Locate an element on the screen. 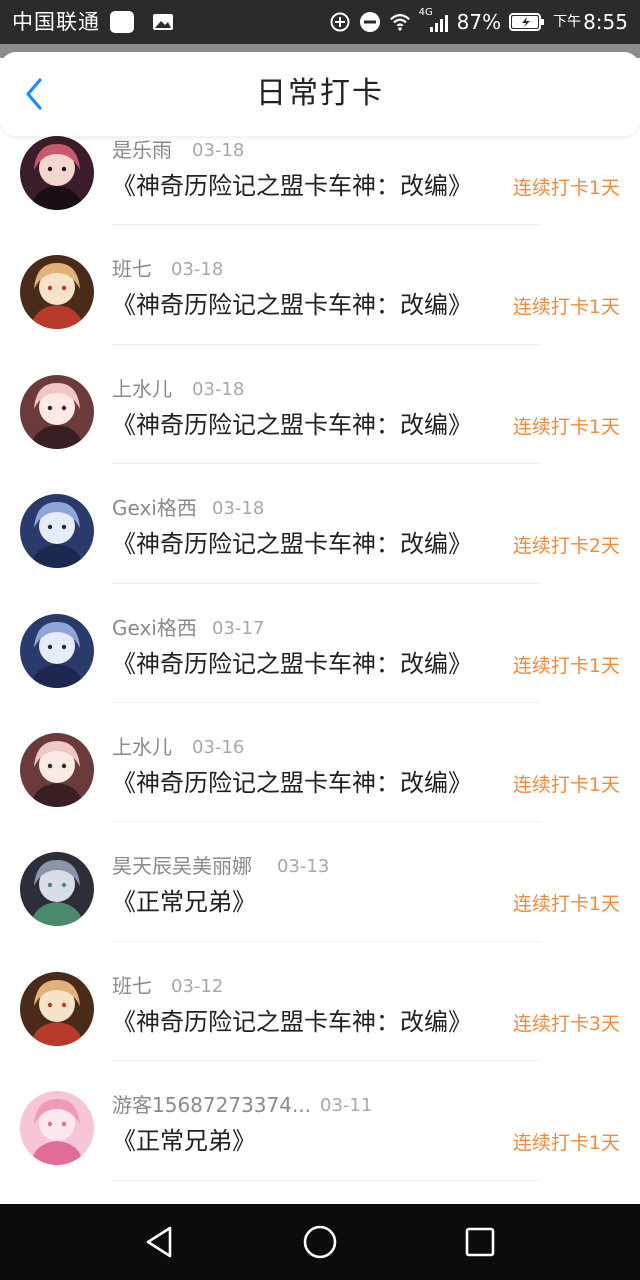 The height and width of the screenshot is (1280, 640). page-title: 日常打卡 is located at coordinates (320, 93).